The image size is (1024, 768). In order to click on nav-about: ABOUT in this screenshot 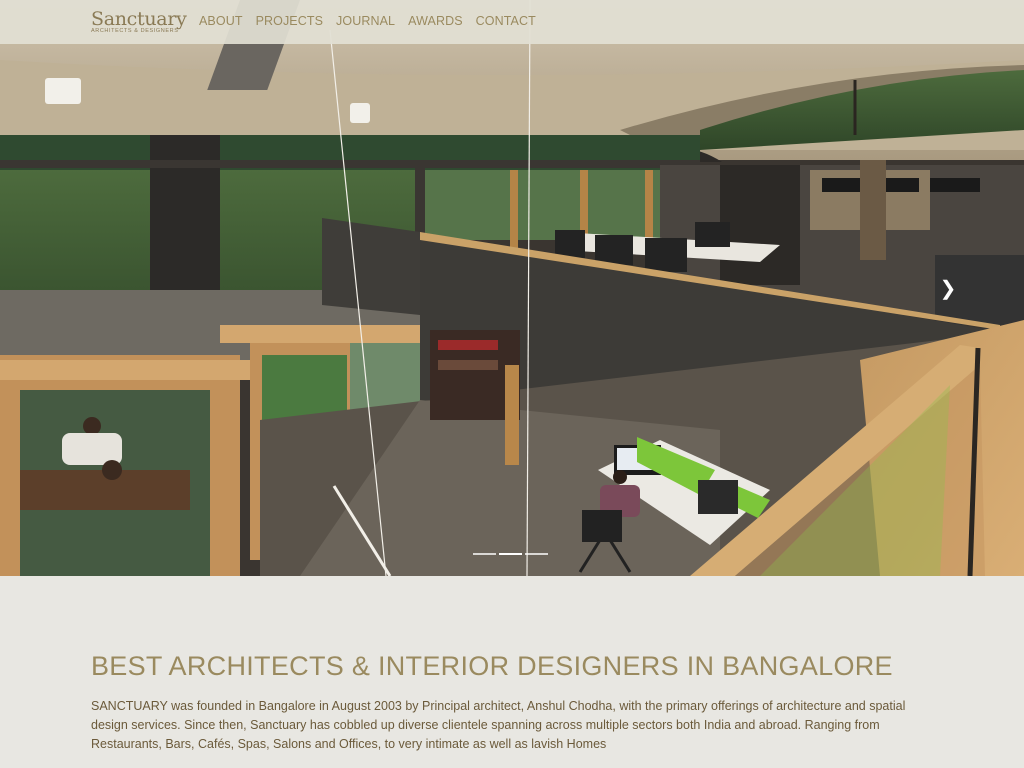, I will do `click(221, 21)`.